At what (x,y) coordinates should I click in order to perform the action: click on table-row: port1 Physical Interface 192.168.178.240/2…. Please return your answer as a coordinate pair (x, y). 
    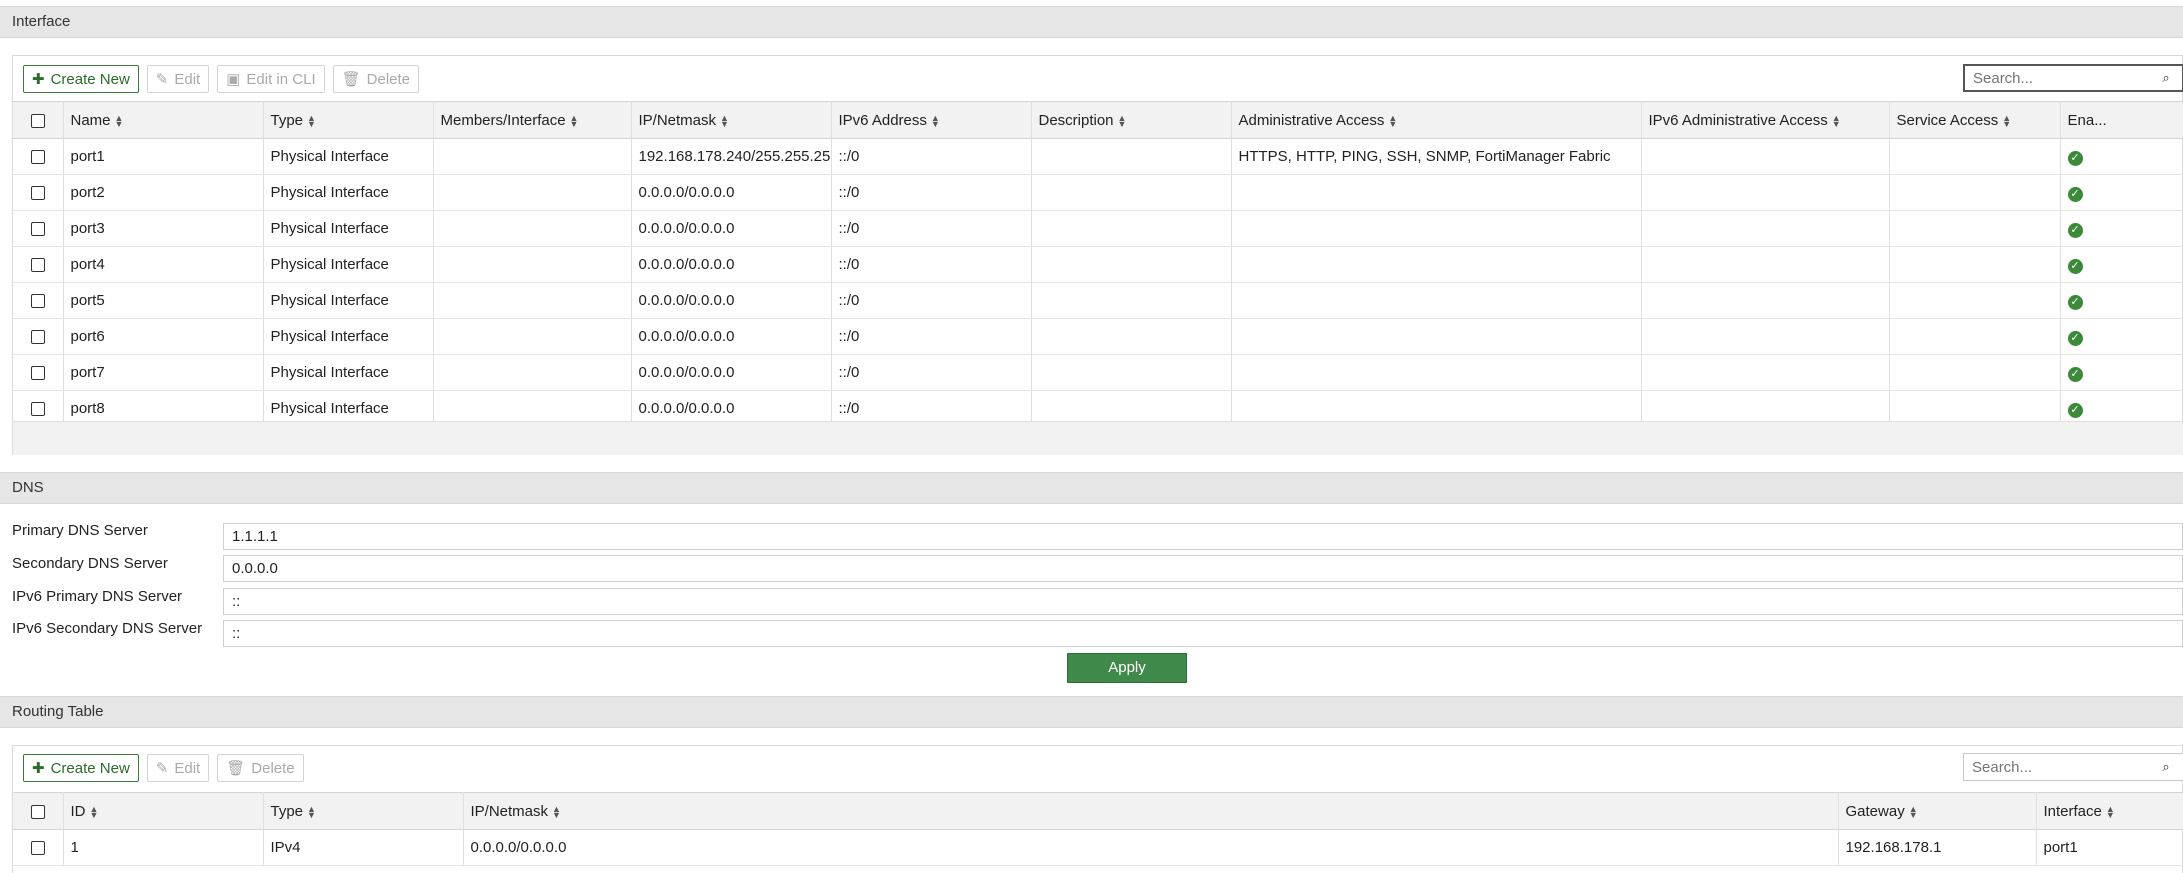
    Looking at the image, I should click on (1098, 156).